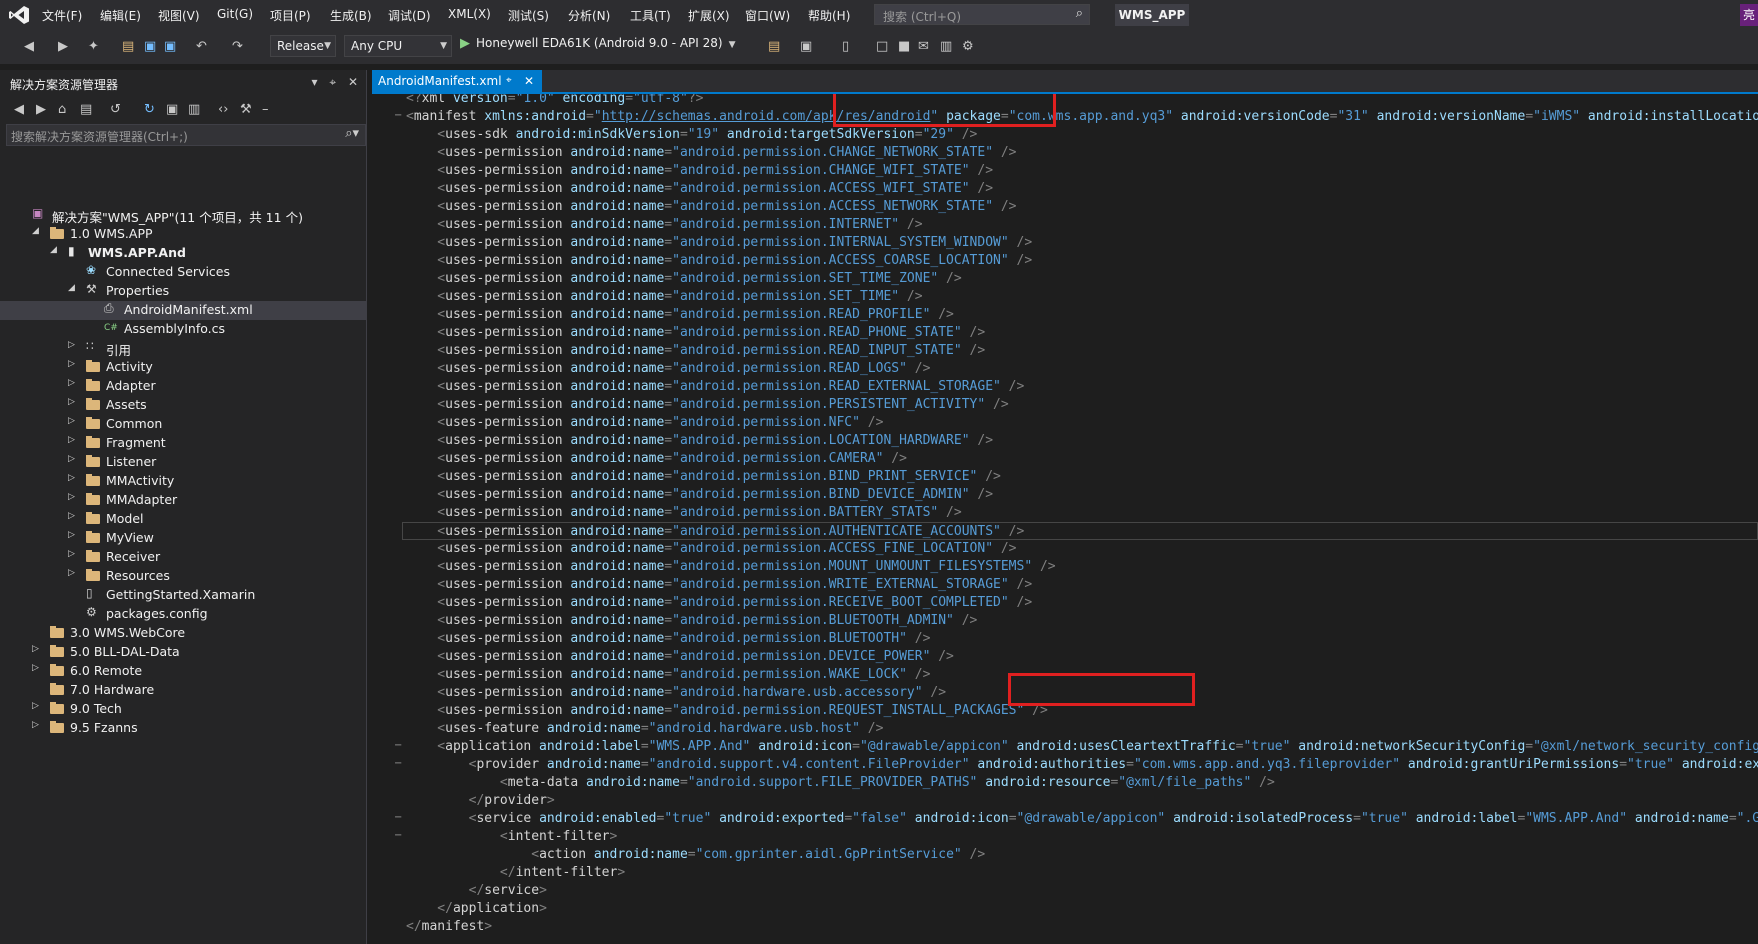 The image size is (1758, 944). What do you see at coordinates (183, 538) in the screenshot?
I see `tree-item: ▷ MyView` at bounding box center [183, 538].